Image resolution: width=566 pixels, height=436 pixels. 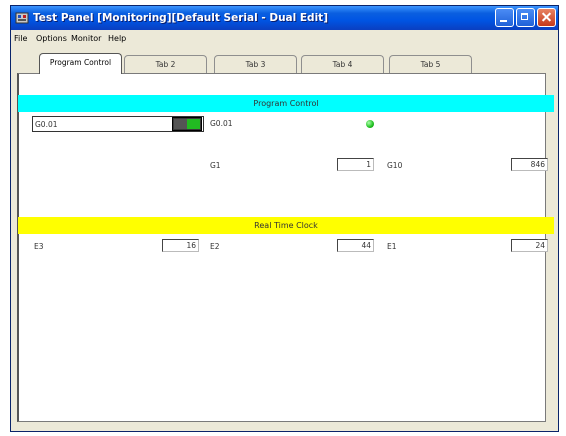 What do you see at coordinates (193, 124) in the screenshot?
I see `toggle-on-segment` at bounding box center [193, 124].